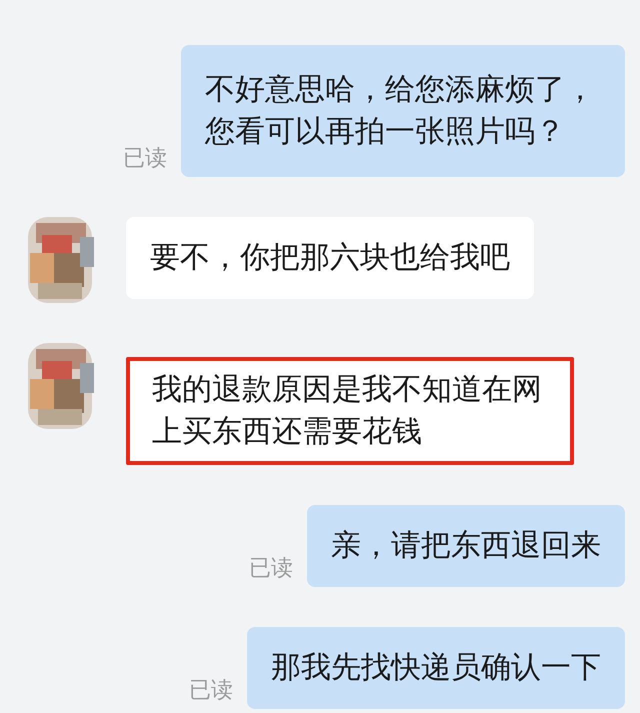  I want to click on message-bubble: 亲，请把东西退回来, so click(466, 546).